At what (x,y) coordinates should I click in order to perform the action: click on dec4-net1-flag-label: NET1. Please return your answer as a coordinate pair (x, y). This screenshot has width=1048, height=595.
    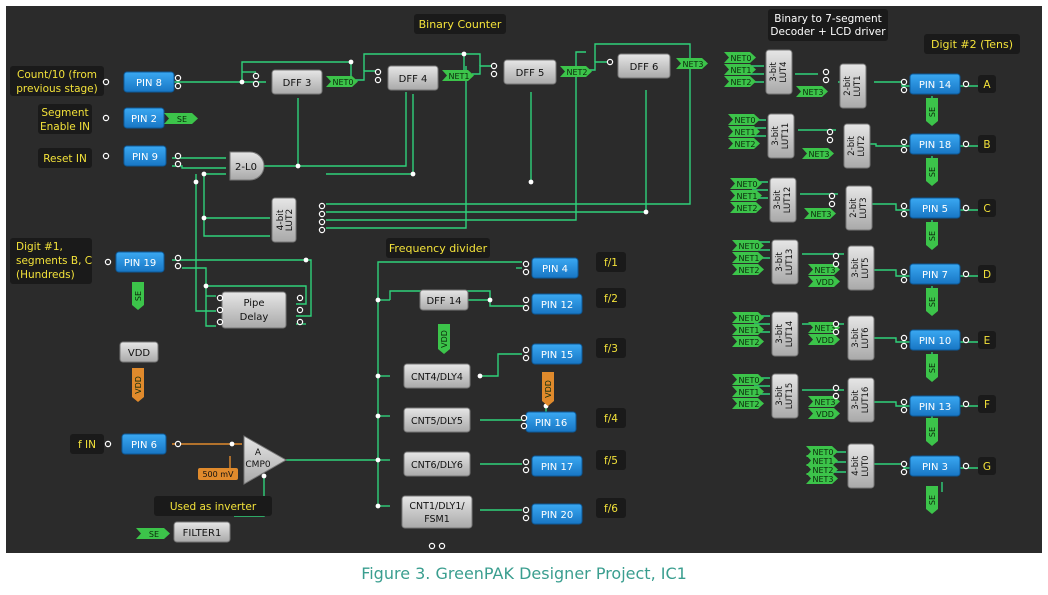
    Looking at the image, I should click on (748, 330).